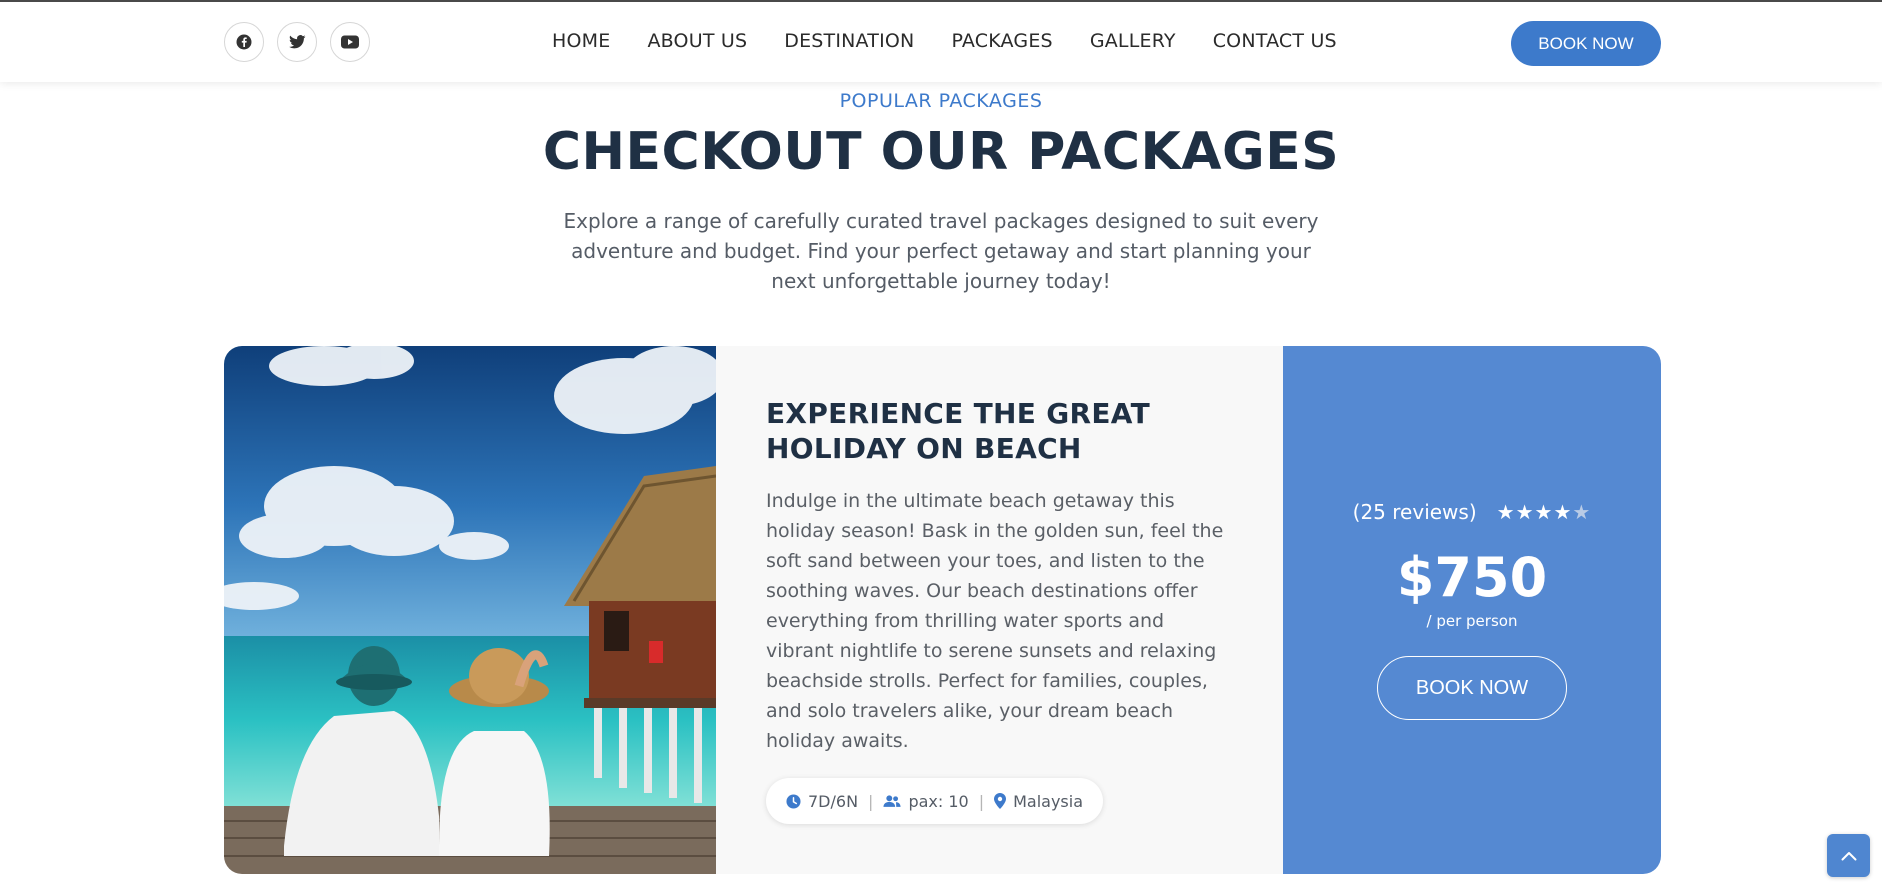 The height and width of the screenshot is (887, 1882). I want to click on duration-item: 7D/6N, so click(822, 801).